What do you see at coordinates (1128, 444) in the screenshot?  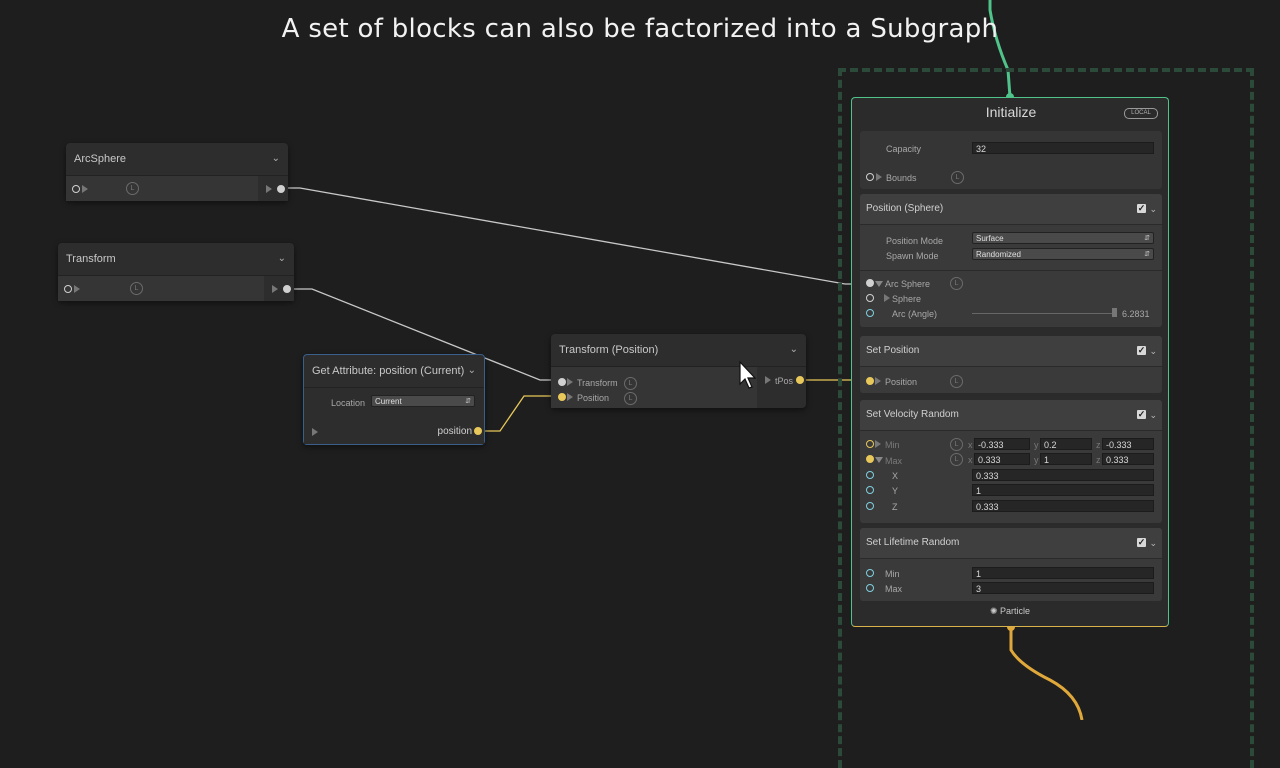 I see `min-z-field: -0.333` at bounding box center [1128, 444].